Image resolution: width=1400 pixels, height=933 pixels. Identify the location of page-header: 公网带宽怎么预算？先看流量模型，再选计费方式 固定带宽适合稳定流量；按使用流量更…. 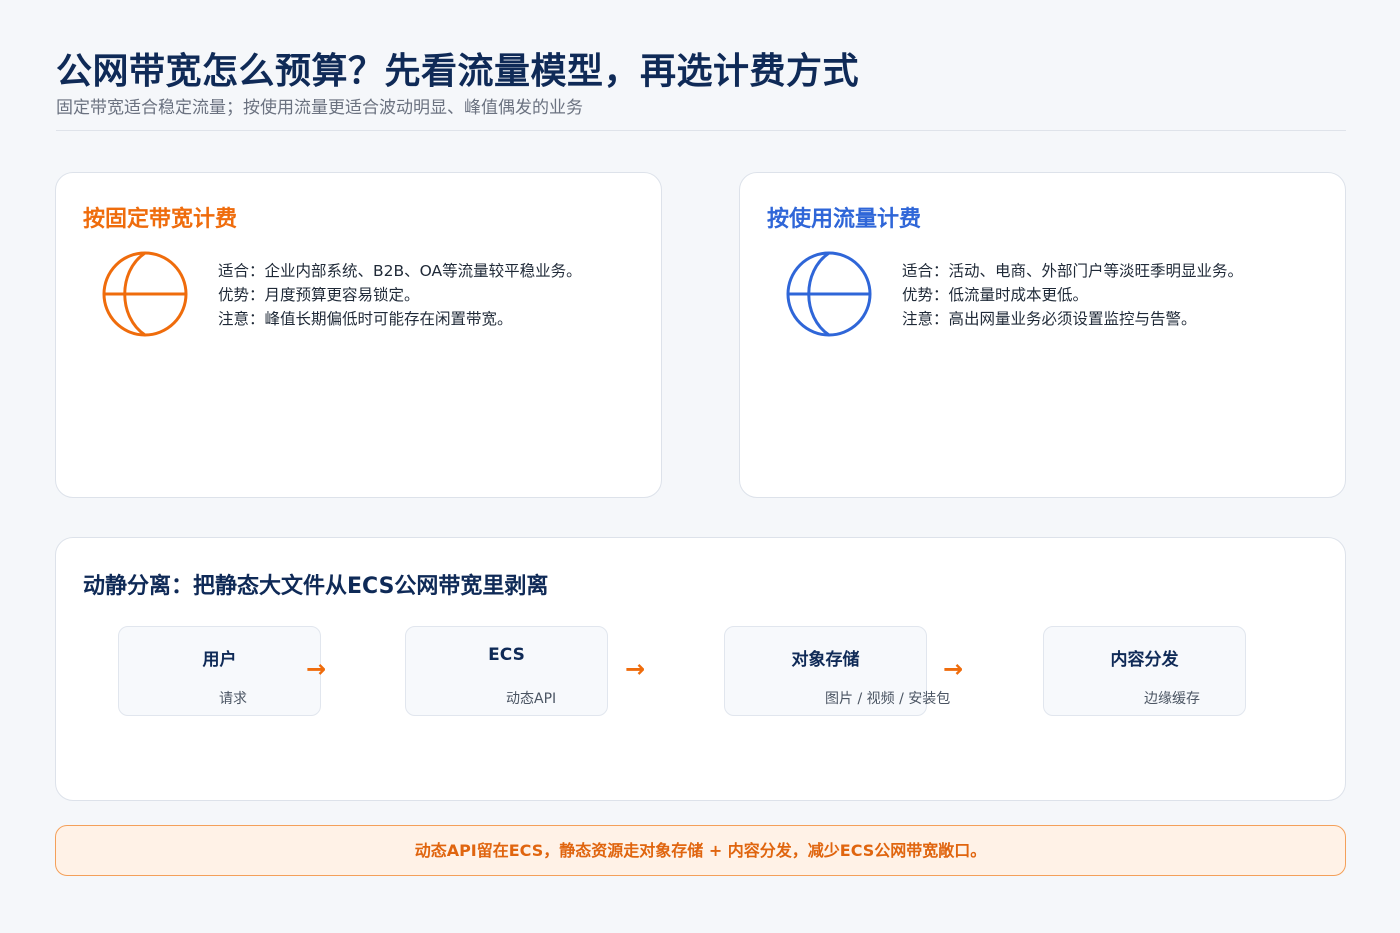
(701, 84).